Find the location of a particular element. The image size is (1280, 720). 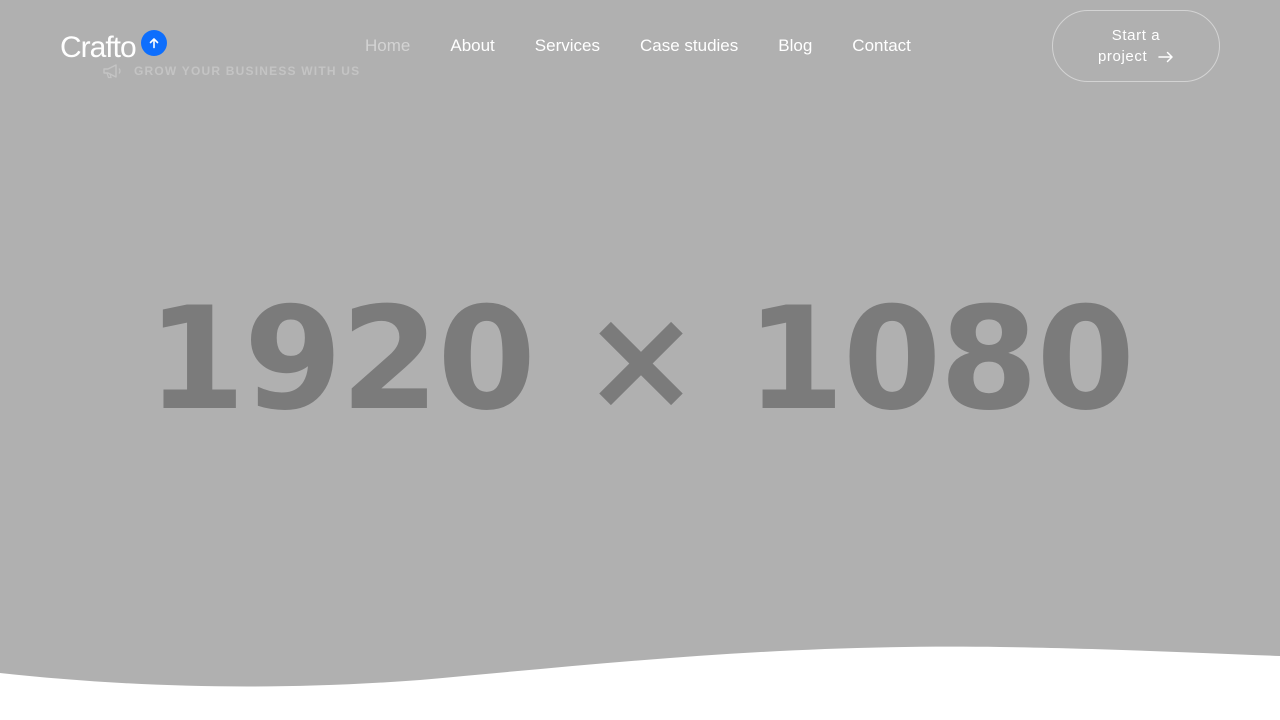

arrow-up-icon is located at coordinates (154, 43).